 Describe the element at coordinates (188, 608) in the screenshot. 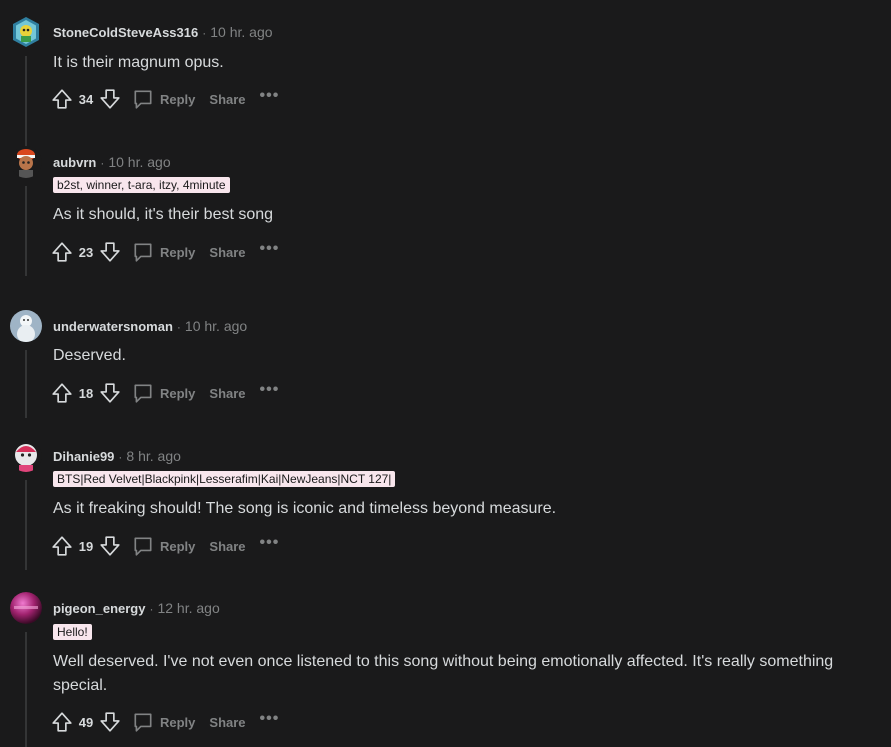

I see `timestamp: 12 hr. ago` at that location.